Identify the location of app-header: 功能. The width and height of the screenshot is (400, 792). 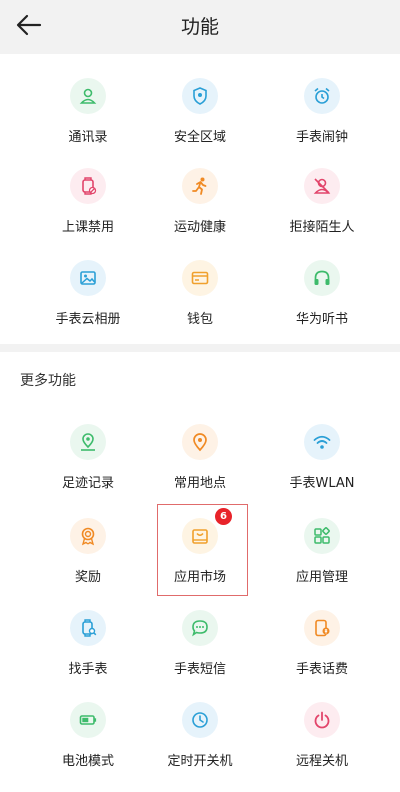
(200, 25).